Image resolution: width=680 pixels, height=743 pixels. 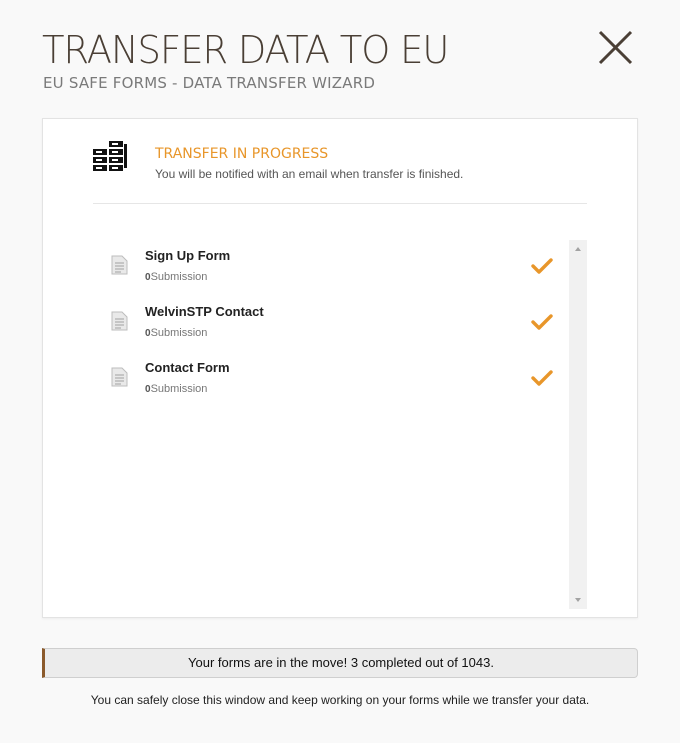 What do you see at coordinates (187, 367) in the screenshot?
I see `form-name: Contact Form` at bounding box center [187, 367].